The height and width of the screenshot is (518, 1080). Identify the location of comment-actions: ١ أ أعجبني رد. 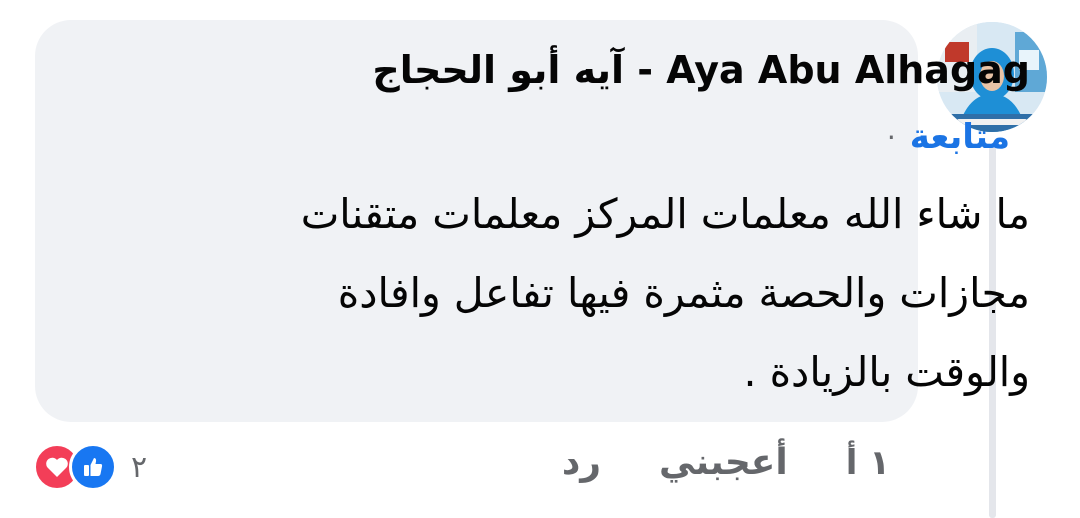
(697, 462).